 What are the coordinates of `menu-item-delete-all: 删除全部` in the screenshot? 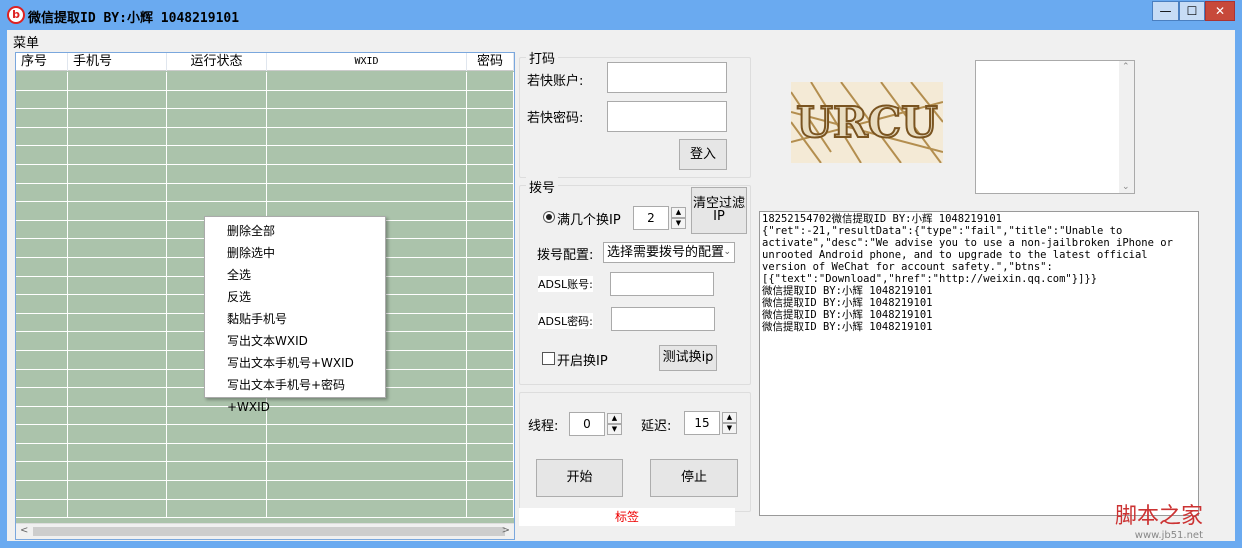 It's located at (295, 231).